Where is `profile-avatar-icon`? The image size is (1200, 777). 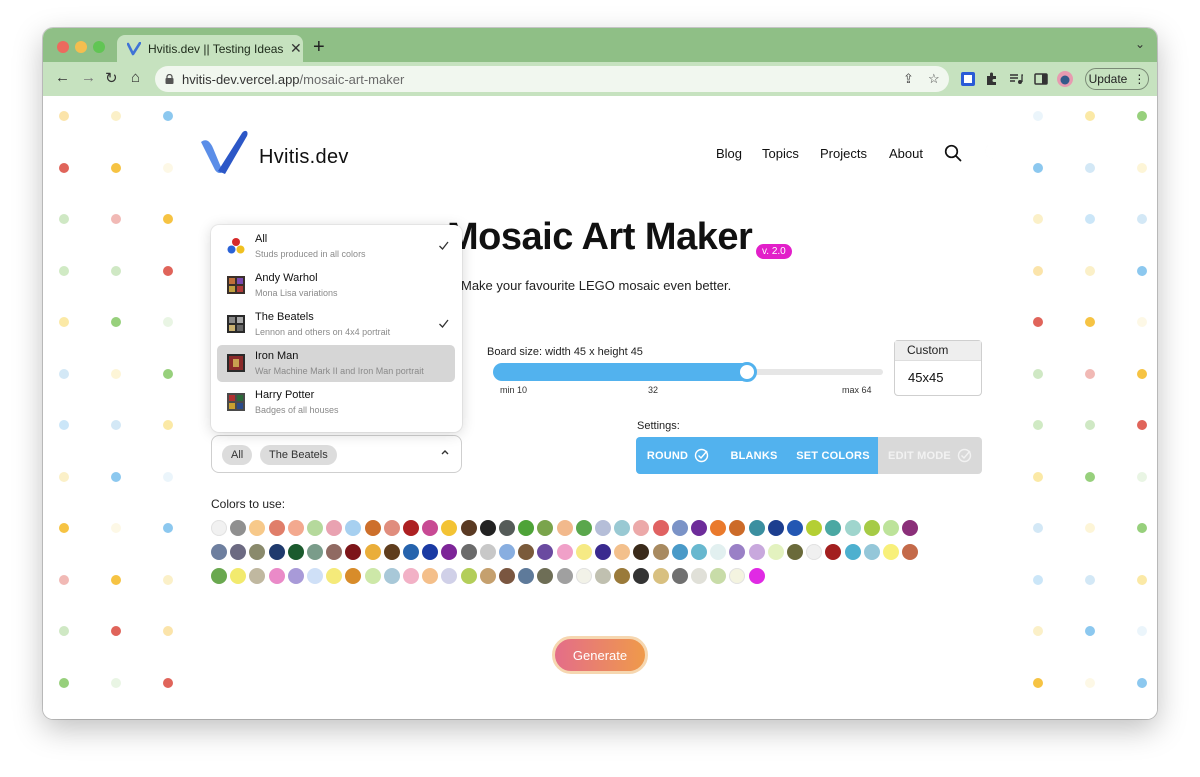
profile-avatar-icon is located at coordinates (1065, 79).